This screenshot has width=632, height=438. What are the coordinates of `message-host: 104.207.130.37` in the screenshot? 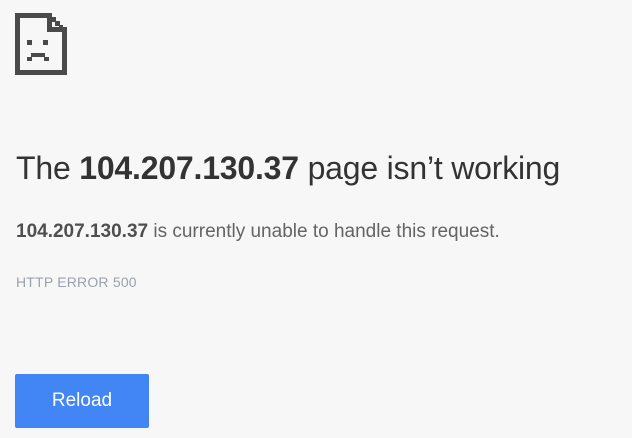 It's located at (82, 231).